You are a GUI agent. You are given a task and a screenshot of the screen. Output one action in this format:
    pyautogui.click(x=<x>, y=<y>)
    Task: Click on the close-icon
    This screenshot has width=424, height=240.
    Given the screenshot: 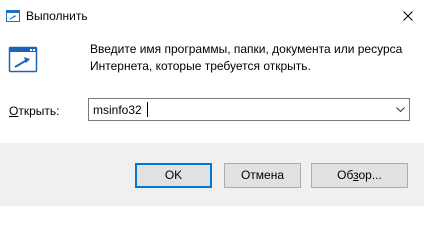 What is the action you would take?
    pyautogui.click(x=408, y=16)
    